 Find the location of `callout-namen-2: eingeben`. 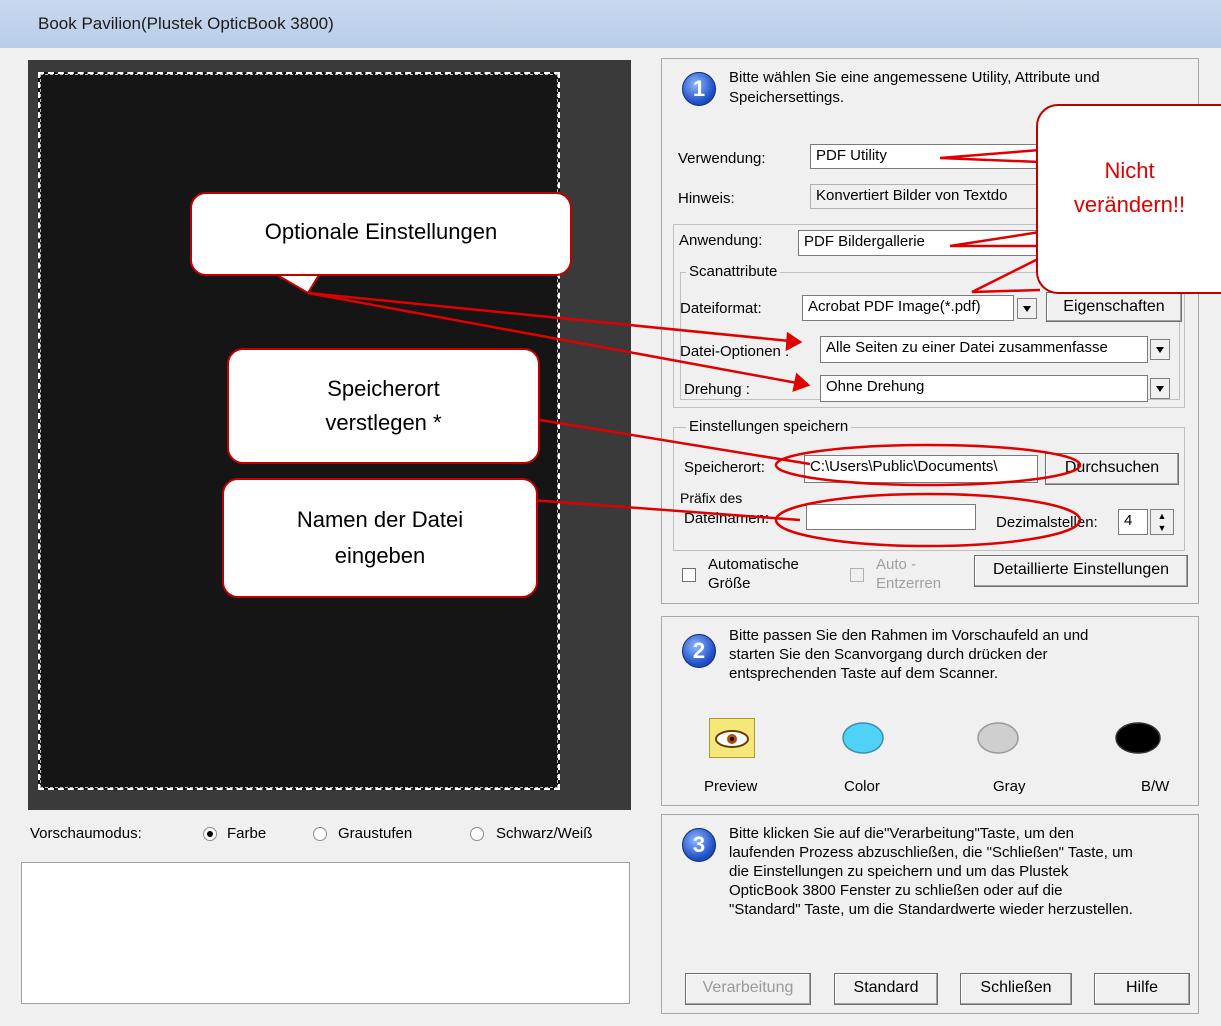

callout-namen-2: eingeben is located at coordinates (380, 555).